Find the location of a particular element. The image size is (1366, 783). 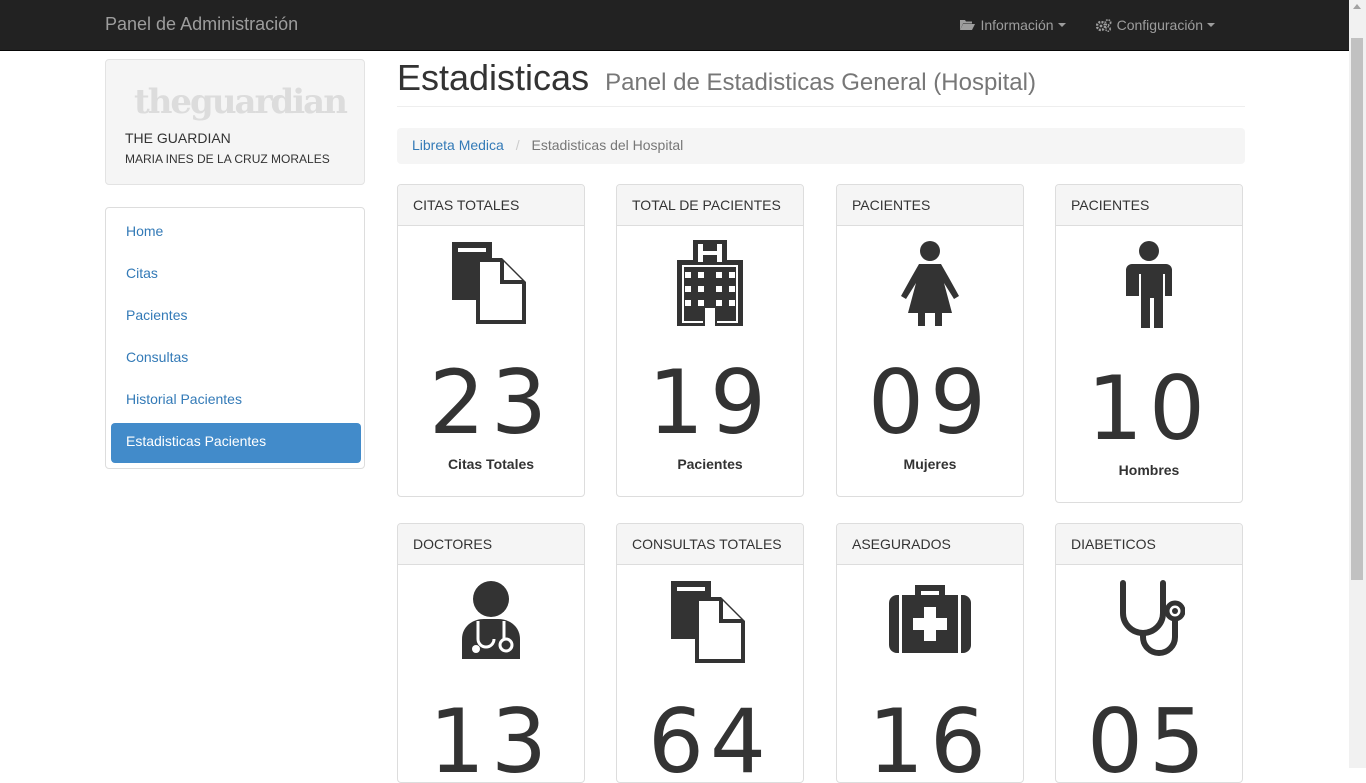

stethoscope-icon is located at coordinates (1149, 623).